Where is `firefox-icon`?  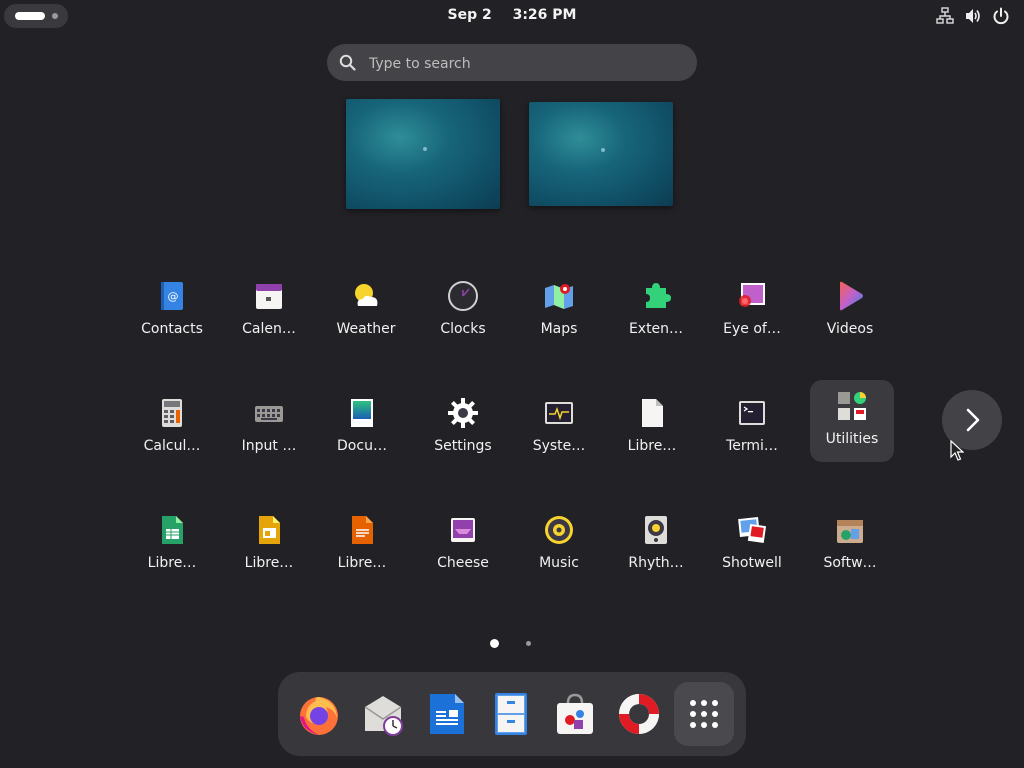
firefox-icon is located at coordinates (319, 716).